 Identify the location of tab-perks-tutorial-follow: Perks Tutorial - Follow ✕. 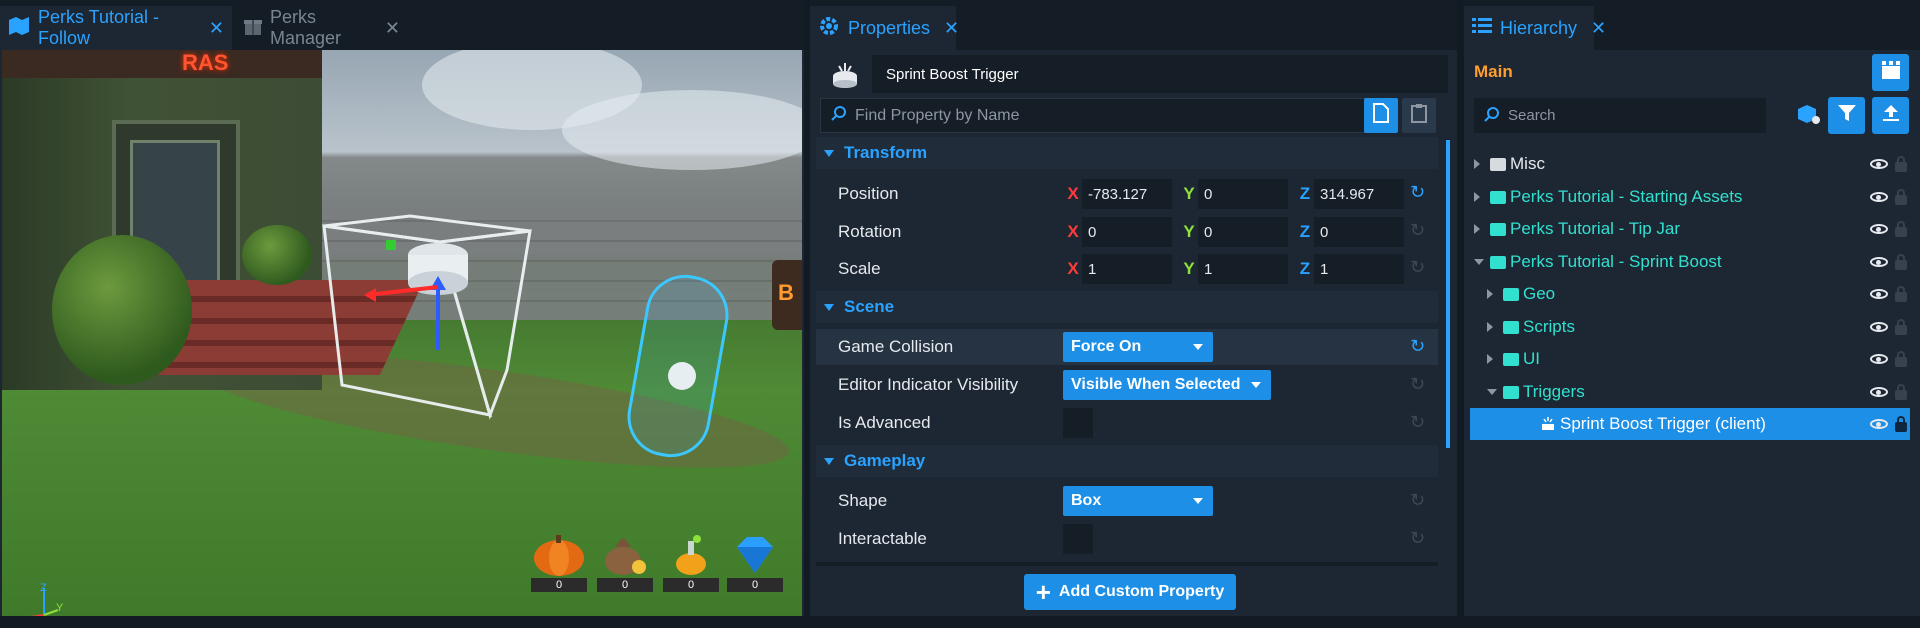
(116, 28).